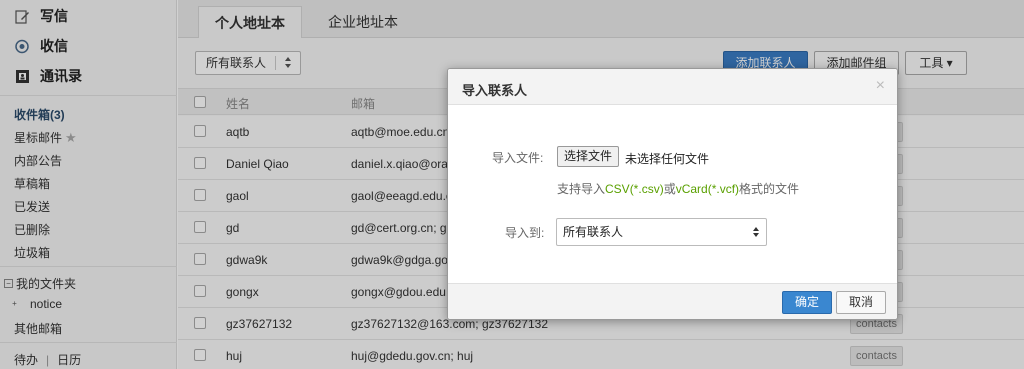  I want to click on cancel-button: 取消, so click(861, 302).